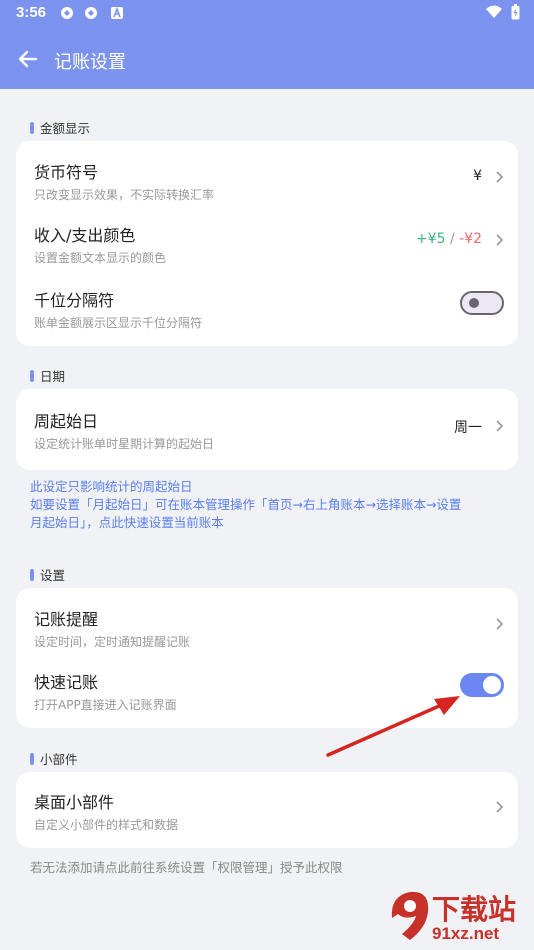 Image resolution: width=534 pixels, height=950 pixels. I want to click on date-card: 周起始日 设定统计账单时星期计算的起始日 周一, so click(267, 429).